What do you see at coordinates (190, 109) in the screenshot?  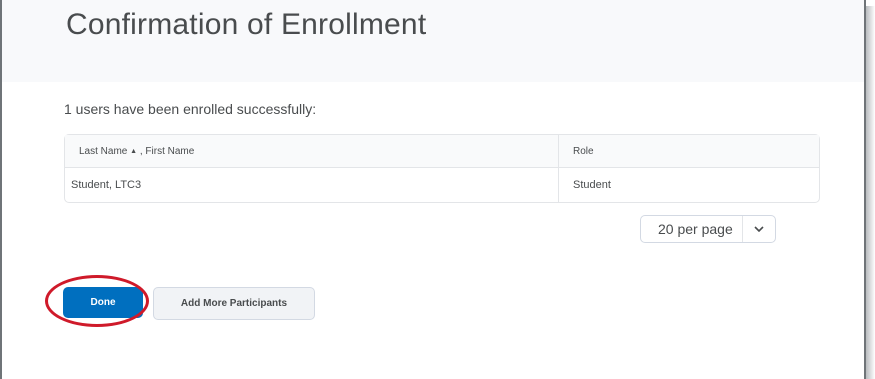 I see `enrollment-status-message: 1 users have been enrolled successfully:` at bounding box center [190, 109].